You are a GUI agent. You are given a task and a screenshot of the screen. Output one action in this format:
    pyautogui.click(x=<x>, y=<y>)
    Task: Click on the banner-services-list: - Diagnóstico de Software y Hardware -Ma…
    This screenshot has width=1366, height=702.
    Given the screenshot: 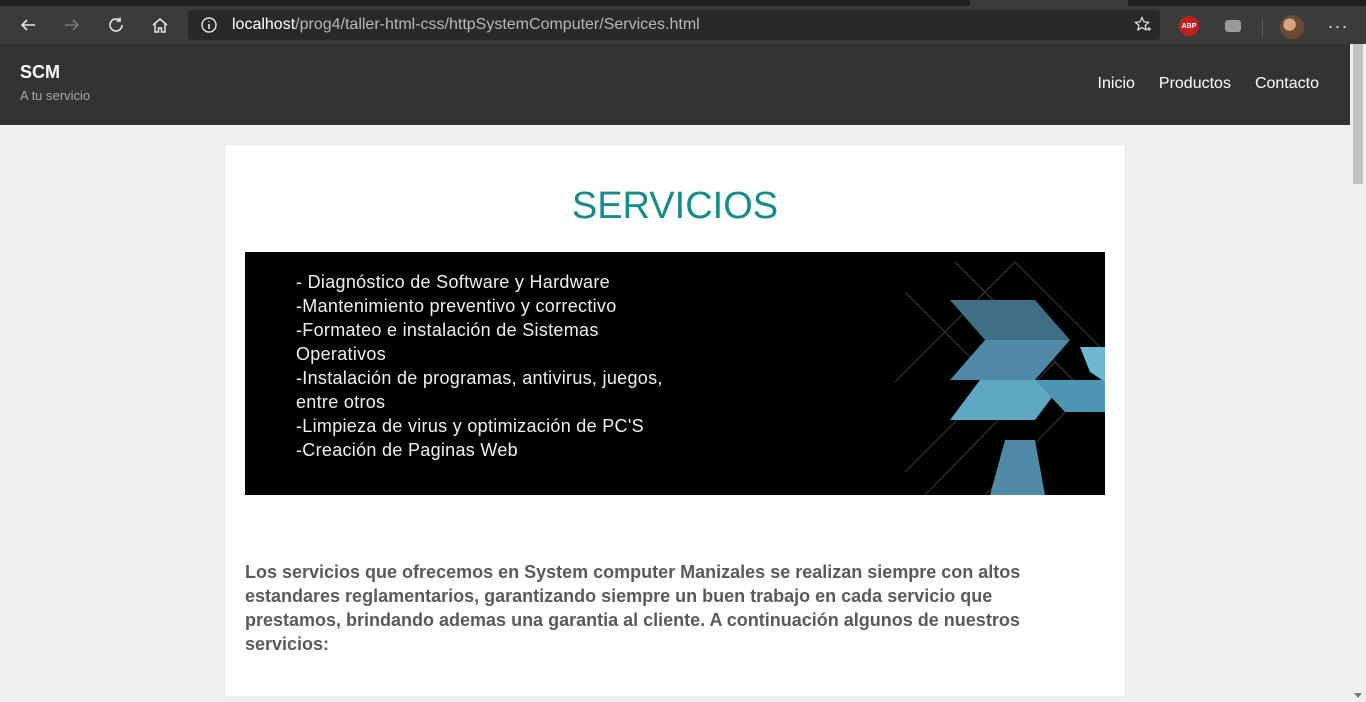 What is the action you would take?
    pyautogui.click(x=506, y=366)
    